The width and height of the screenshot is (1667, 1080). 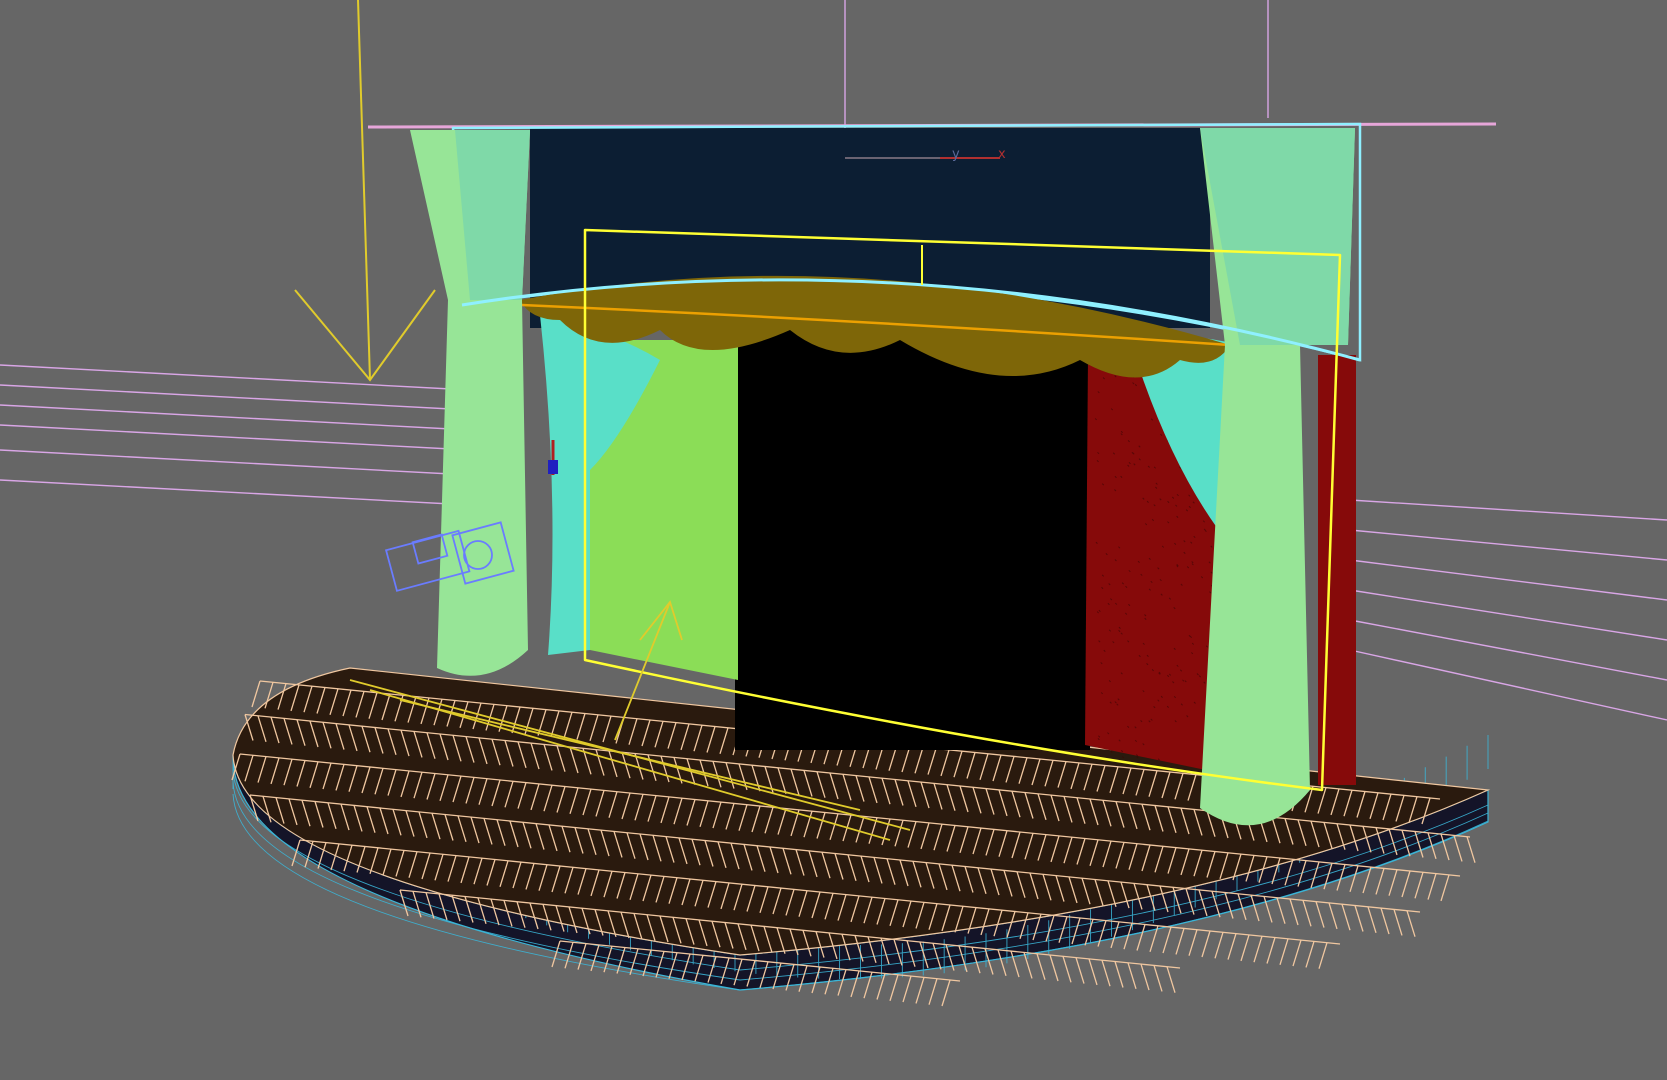 What do you see at coordinates (912, 540) in the screenshot?
I see `stage-opening` at bounding box center [912, 540].